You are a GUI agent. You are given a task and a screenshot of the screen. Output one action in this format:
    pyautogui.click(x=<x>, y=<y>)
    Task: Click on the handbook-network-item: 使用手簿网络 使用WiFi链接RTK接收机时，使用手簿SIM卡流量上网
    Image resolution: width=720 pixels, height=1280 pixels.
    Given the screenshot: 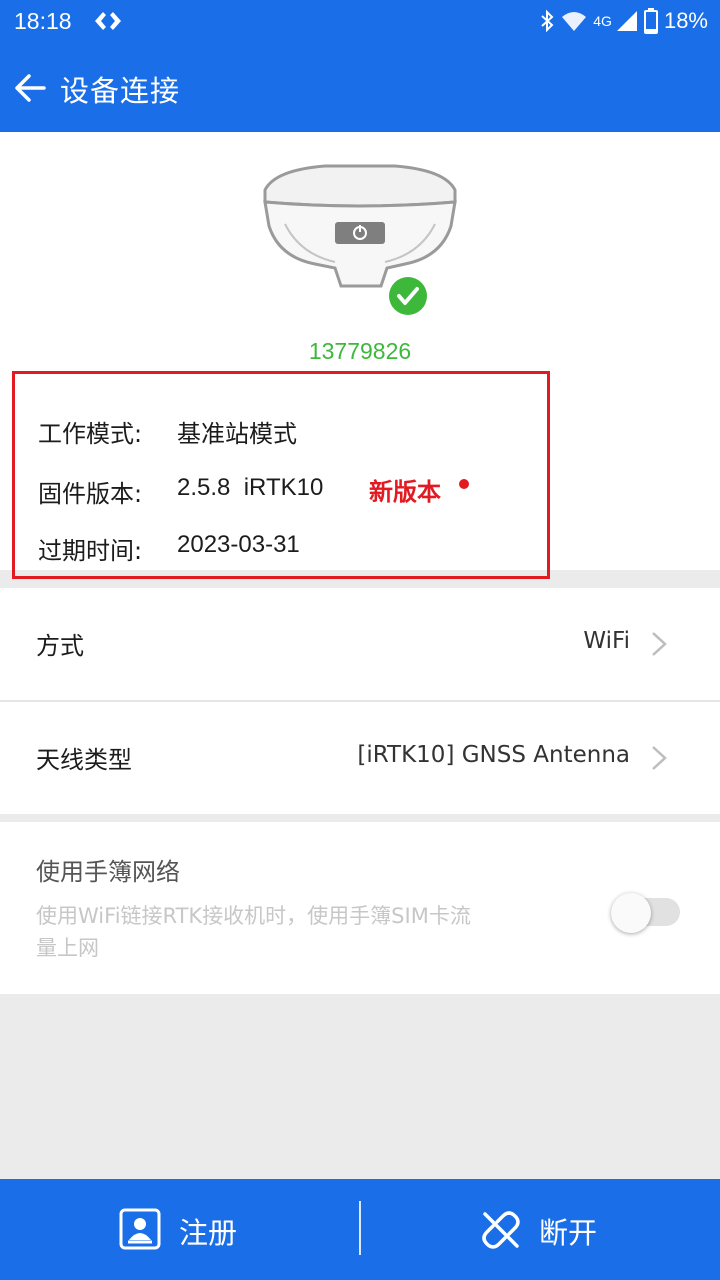 What is the action you would take?
    pyautogui.click(x=360, y=908)
    